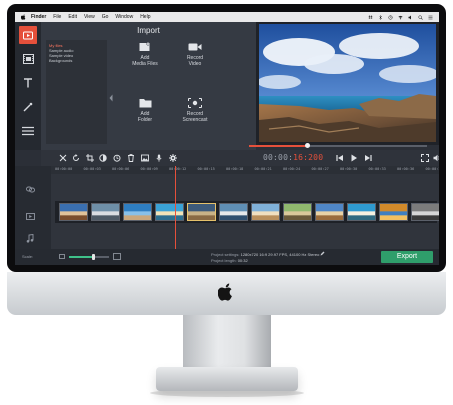 Image resolution: width=453 pixels, height=405 pixels. I want to click on project-settings-value: 1280x720 16:9 29.97 FPS, 44100 Hz Stereo, so click(280, 254).